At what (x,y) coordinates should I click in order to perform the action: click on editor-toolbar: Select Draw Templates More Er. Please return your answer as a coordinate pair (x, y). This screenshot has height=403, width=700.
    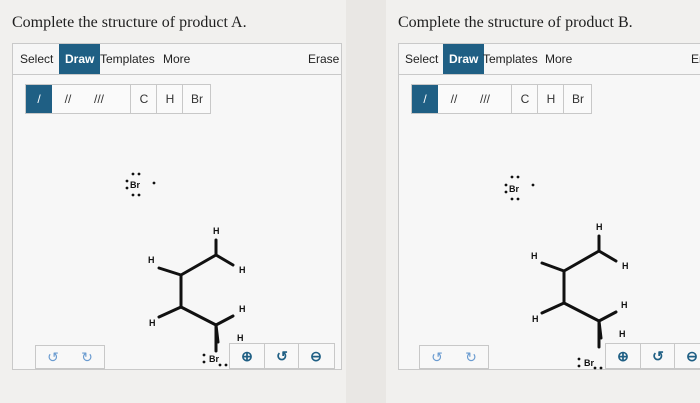
    Looking at the image, I should click on (549, 59).